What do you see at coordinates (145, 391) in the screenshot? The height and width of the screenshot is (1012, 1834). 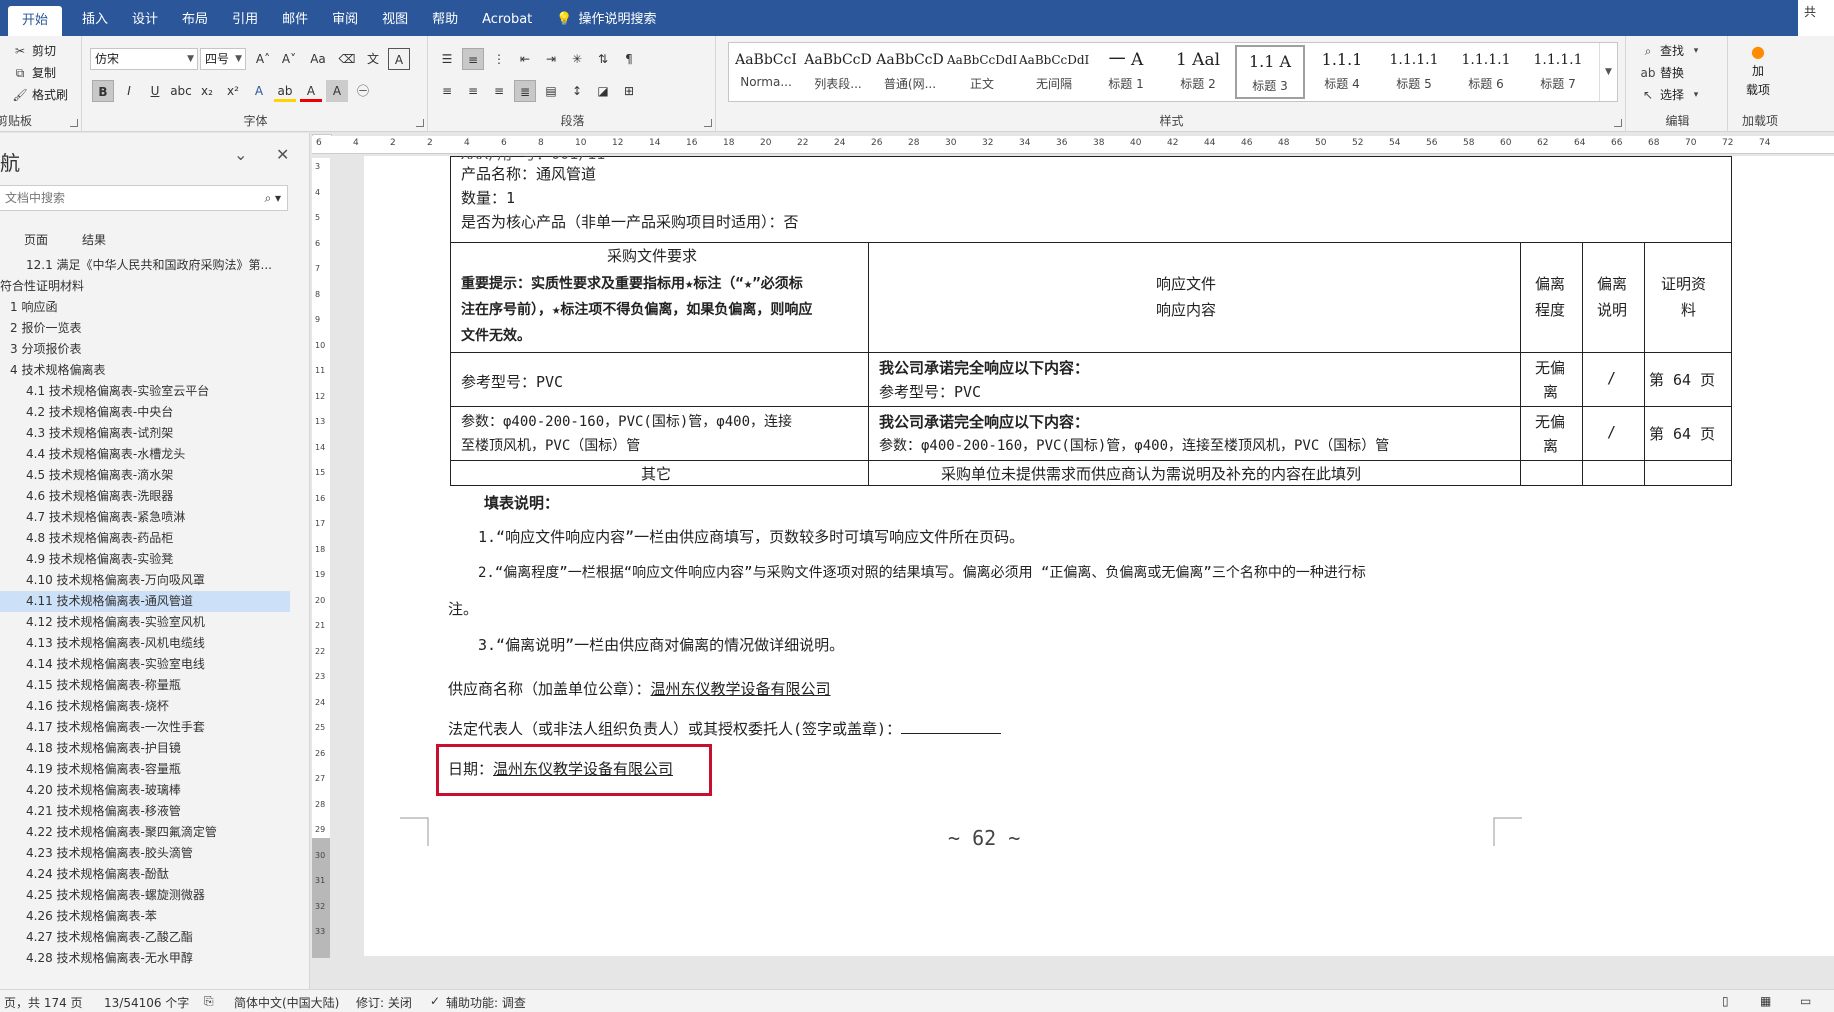 I see `nav-heading-item: 4.1 技术规格偏离表-实验室云平台` at bounding box center [145, 391].